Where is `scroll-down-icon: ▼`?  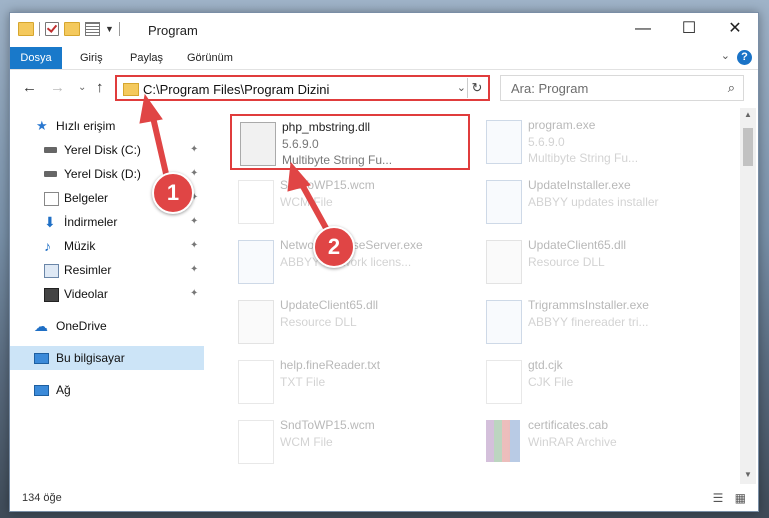
scroll-down-icon: ▼ is located at coordinates (748, 474).